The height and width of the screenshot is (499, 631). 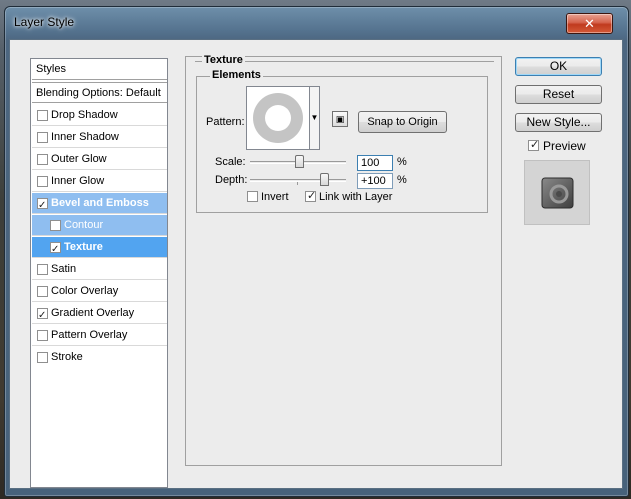 I want to click on inner-shadow-checkbox, so click(x=42, y=137).